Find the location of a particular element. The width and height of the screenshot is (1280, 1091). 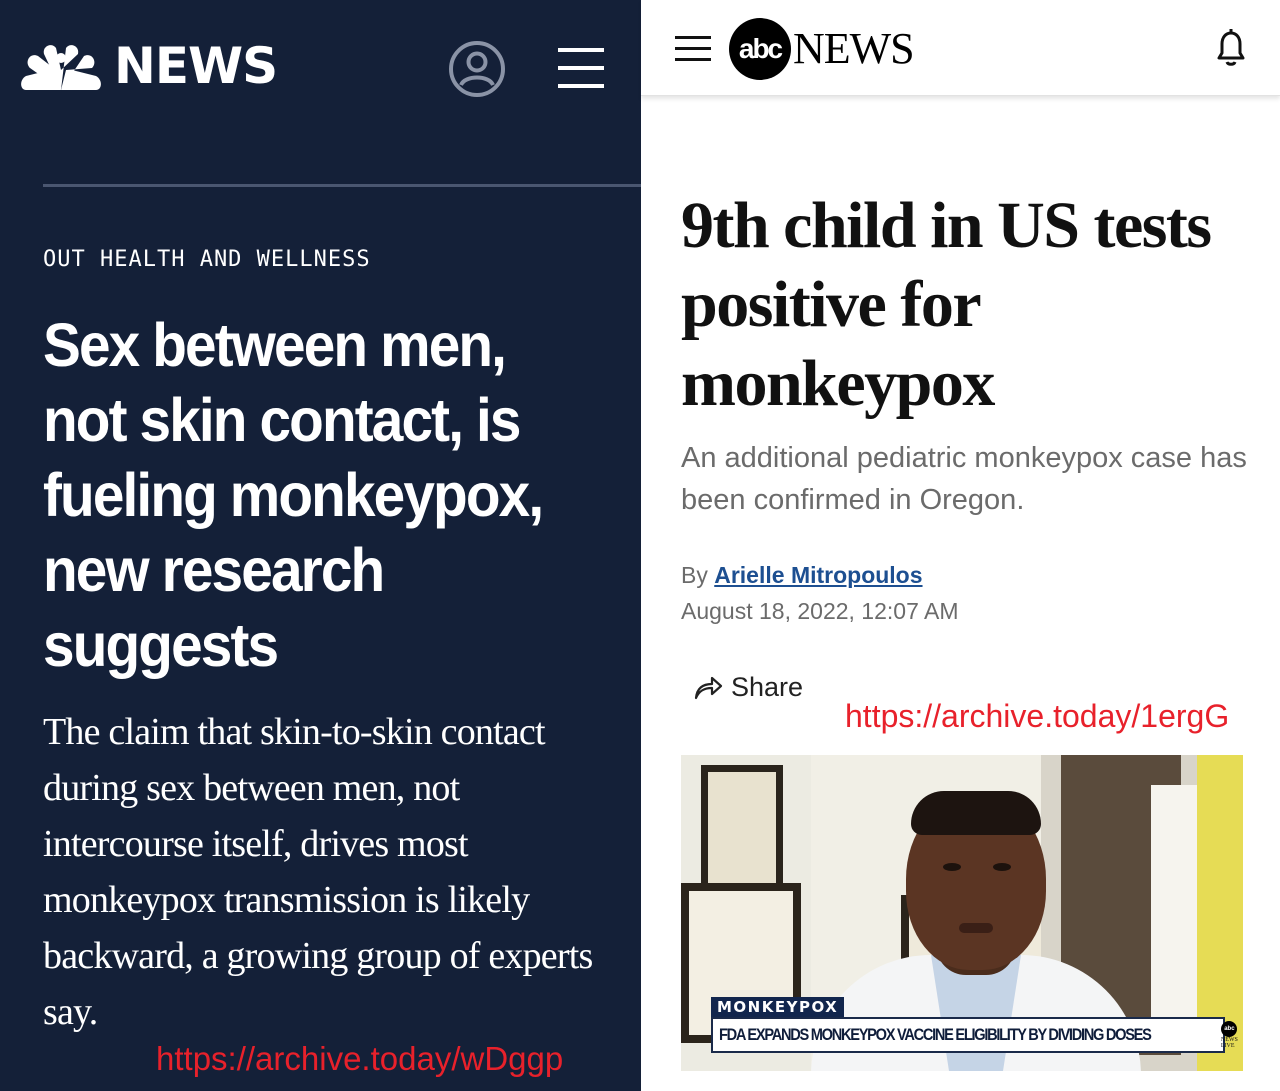

peacock-logo-icon is located at coordinates (61, 67).